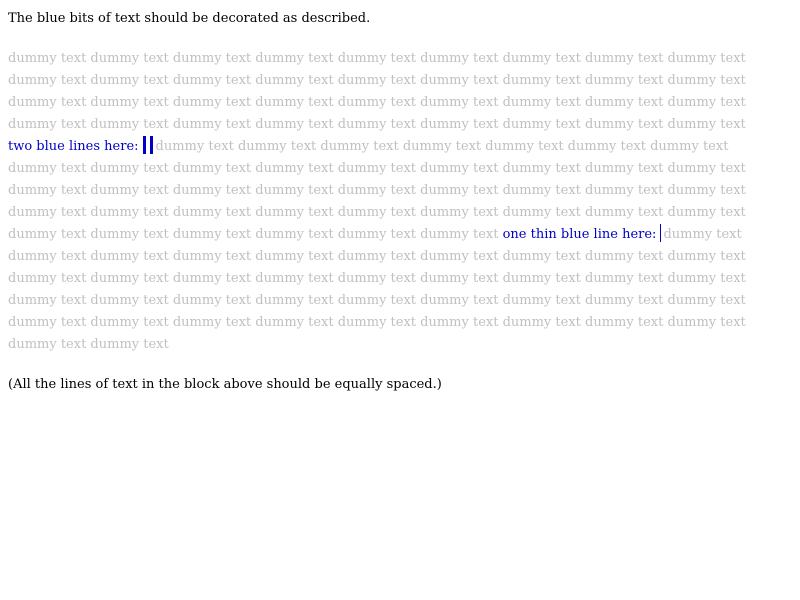 The width and height of the screenshot is (800, 600). I want to click on thin-blue-bar-decoration, so click(661, 233).